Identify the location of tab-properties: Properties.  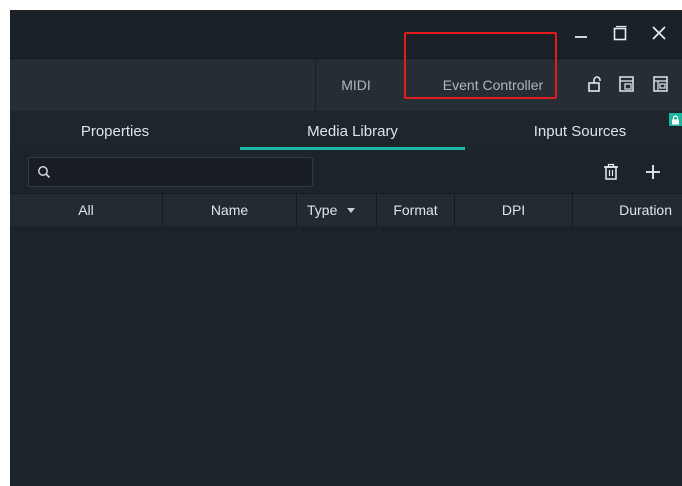
(115, 131).